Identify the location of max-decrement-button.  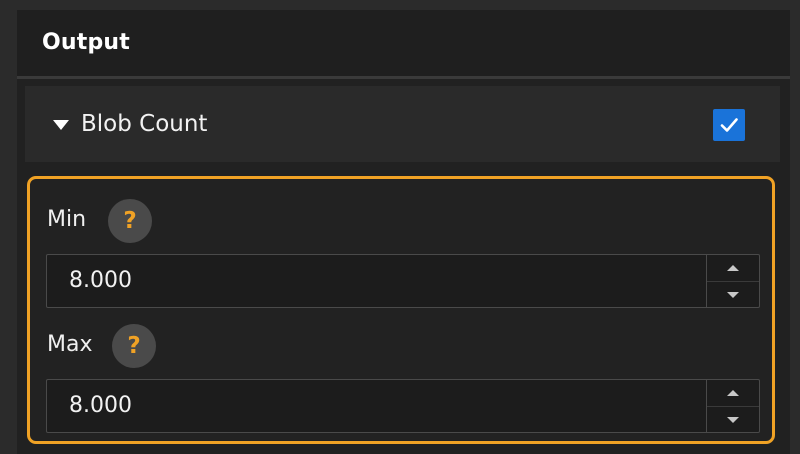
(733, 419).